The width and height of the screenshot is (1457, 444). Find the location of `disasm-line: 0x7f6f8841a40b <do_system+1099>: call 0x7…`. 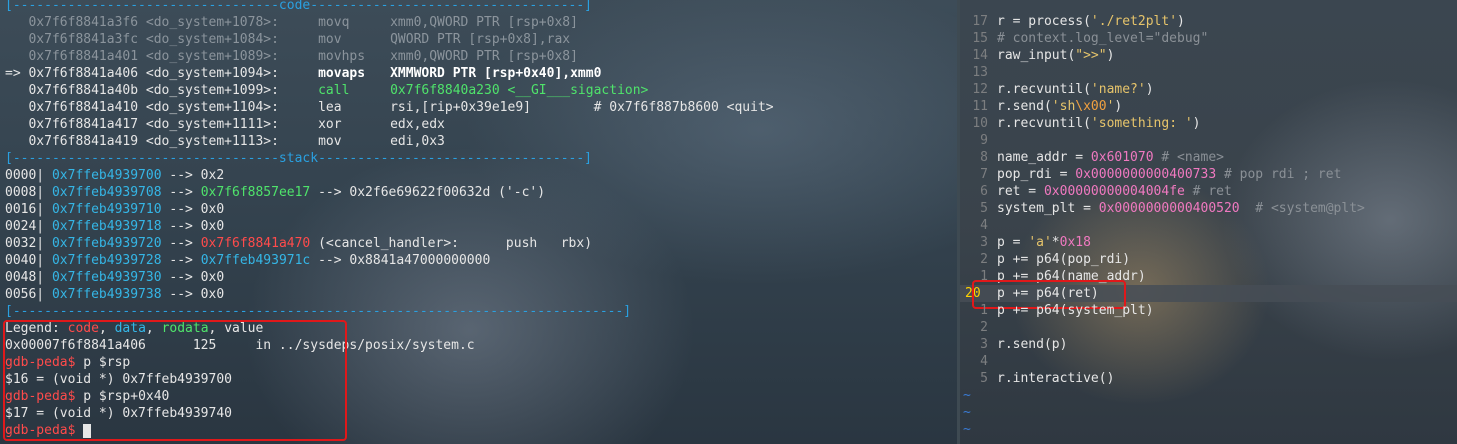

disasm-line: 0x7f6f8841a40b <do_system+1099>: call 0x7… is located at coordinates (478, 90).